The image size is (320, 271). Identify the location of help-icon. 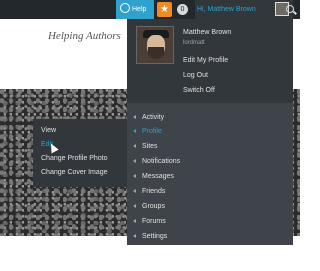
(125, 8).